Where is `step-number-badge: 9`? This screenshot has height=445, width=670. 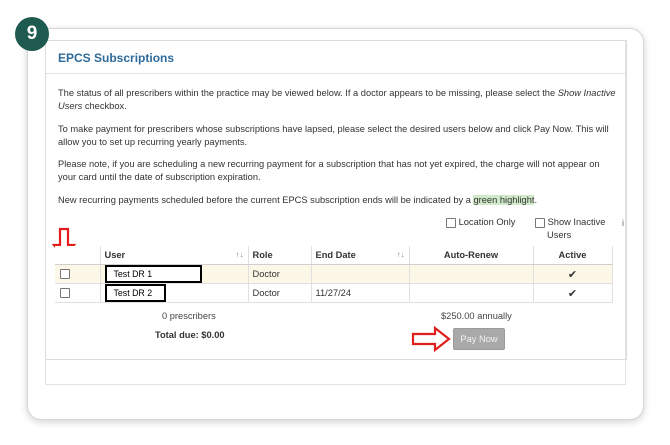 step-number-badge: 9 is located at coordinates (32, 34).